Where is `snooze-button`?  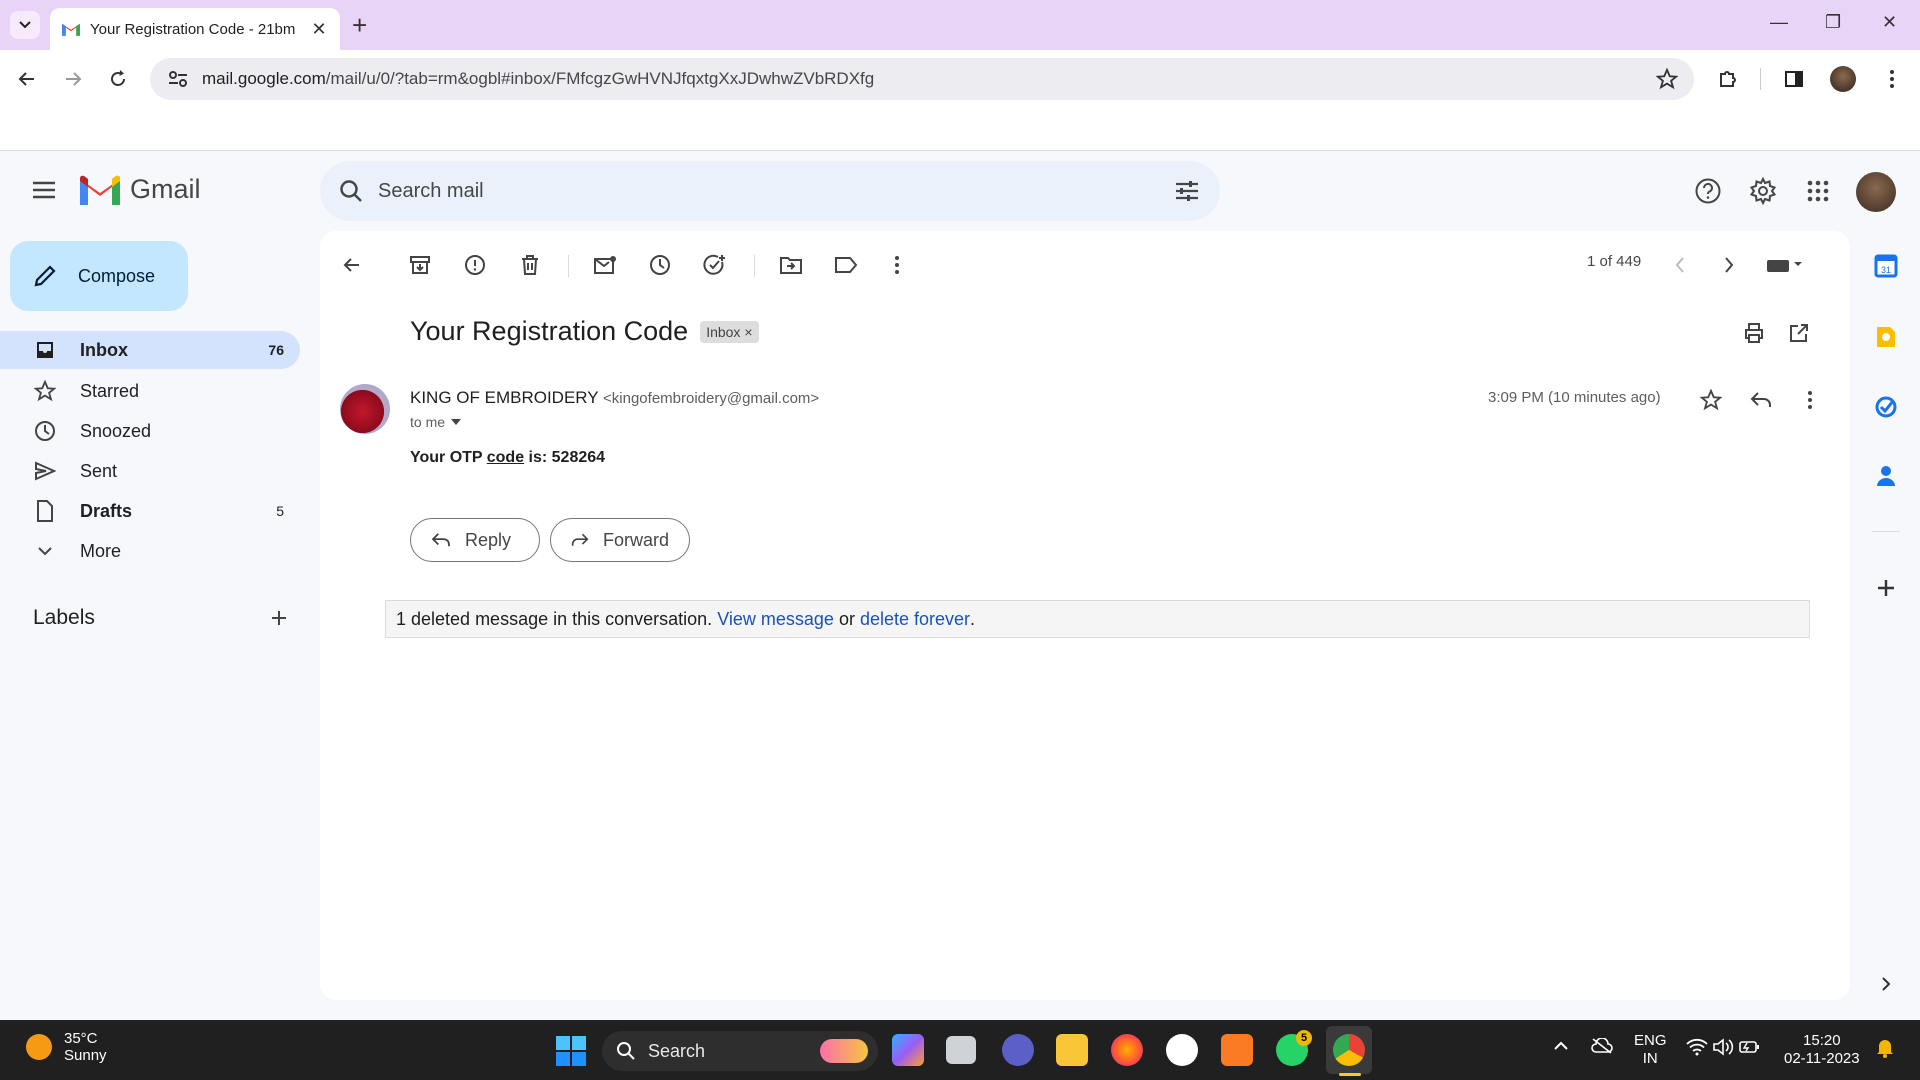 snooze-button is located at coordinates (660, 265).